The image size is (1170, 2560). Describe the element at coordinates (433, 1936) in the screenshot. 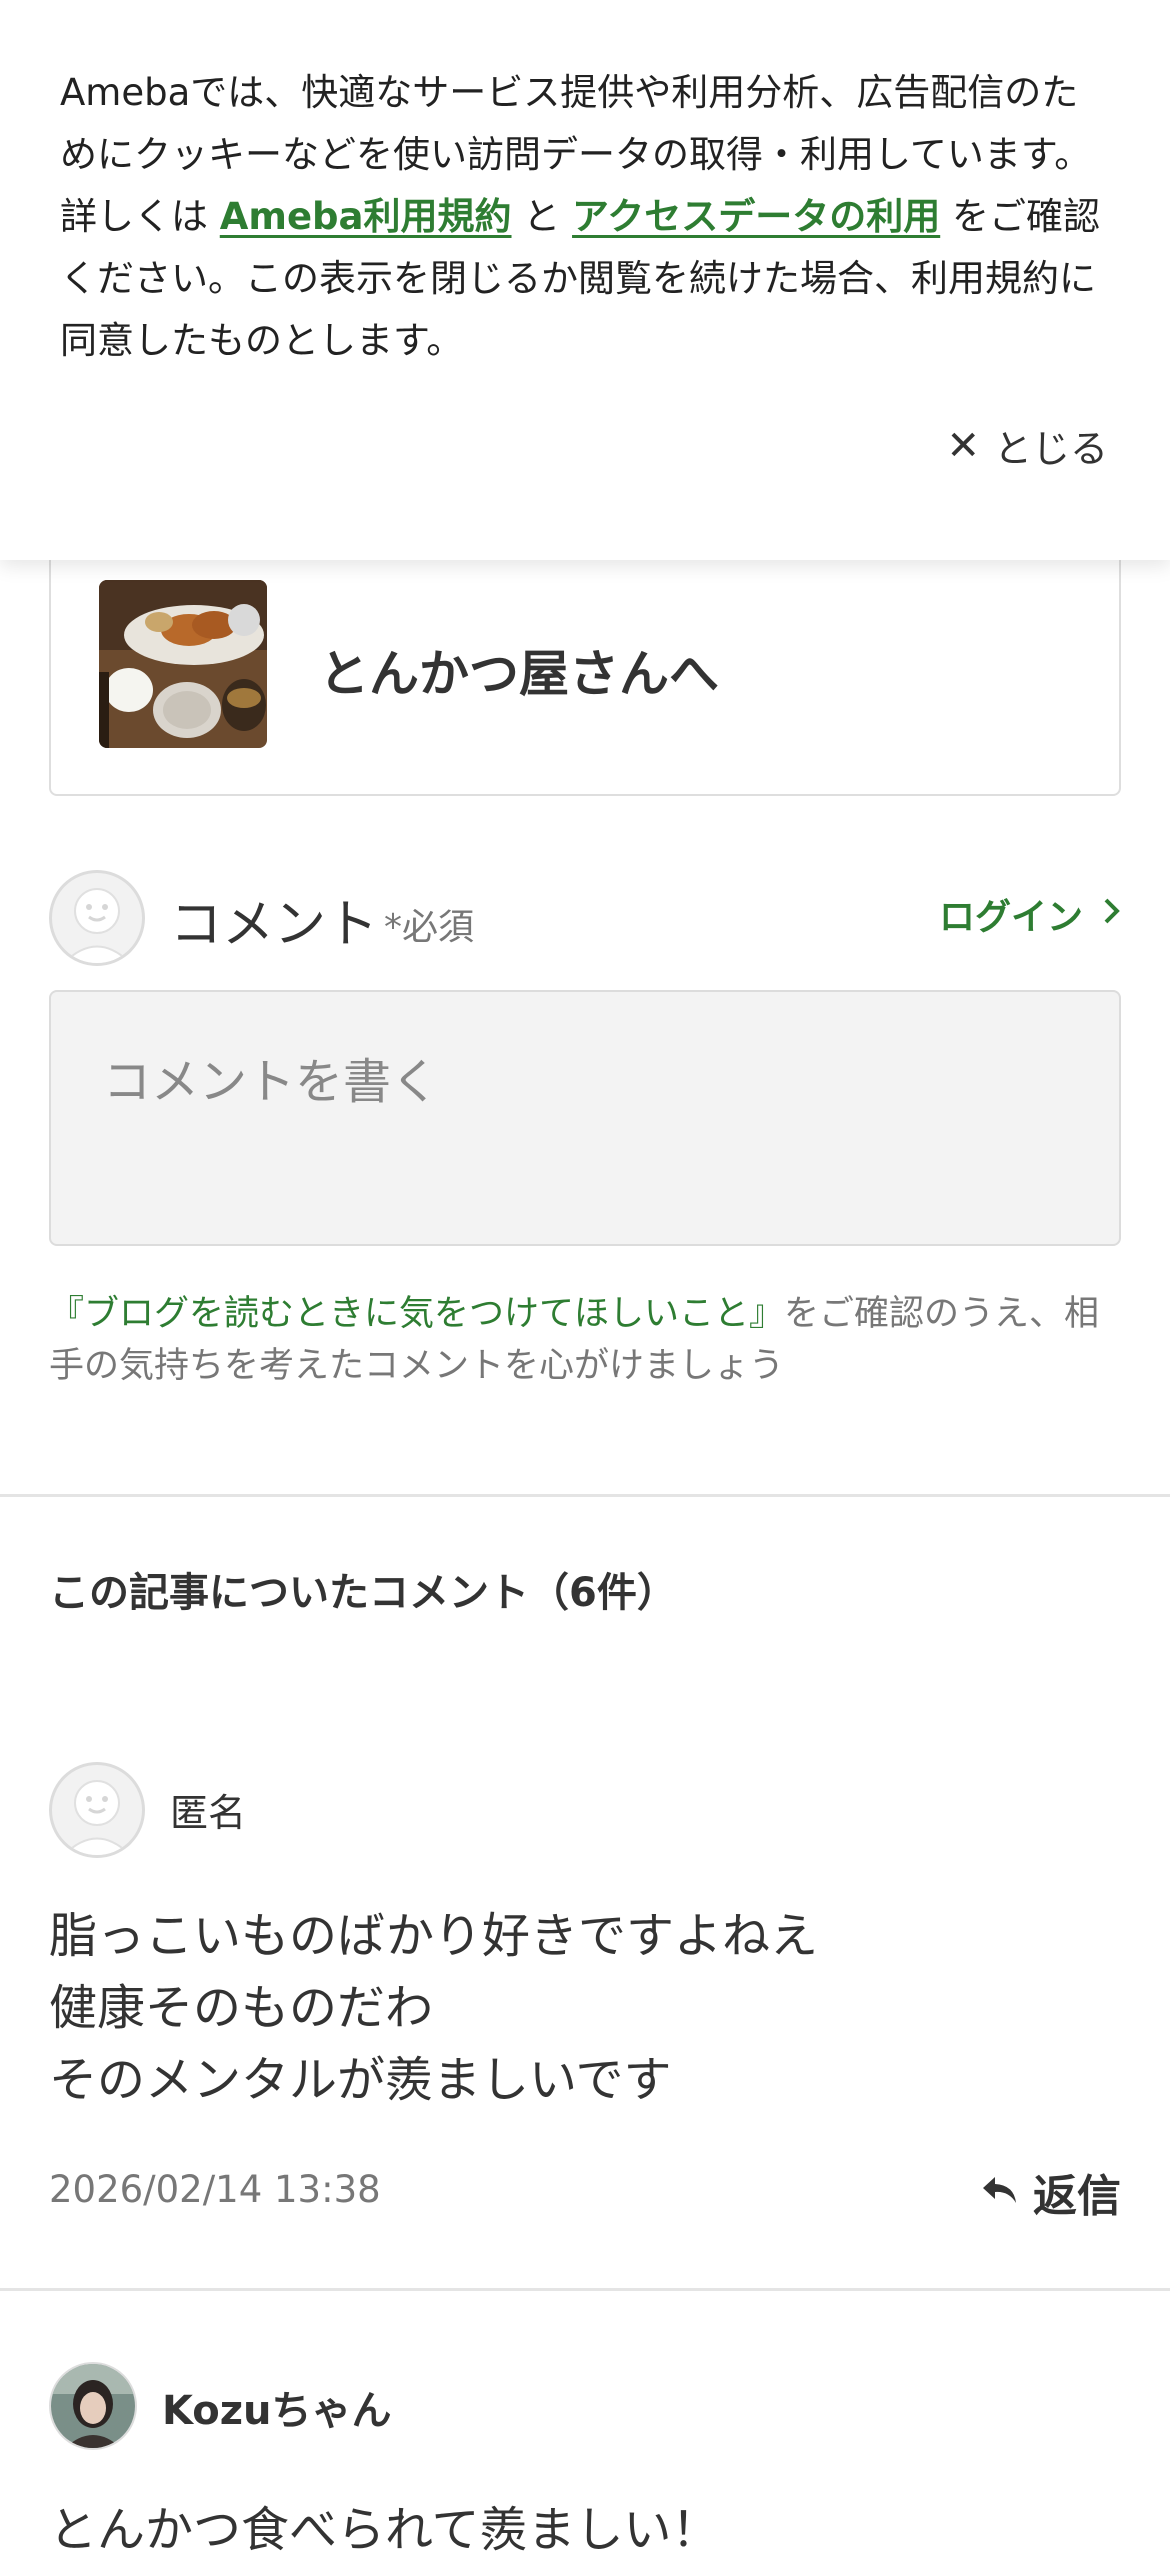

I see `comment-line: 脂っこいものばかり好きですよねえ` at that location.